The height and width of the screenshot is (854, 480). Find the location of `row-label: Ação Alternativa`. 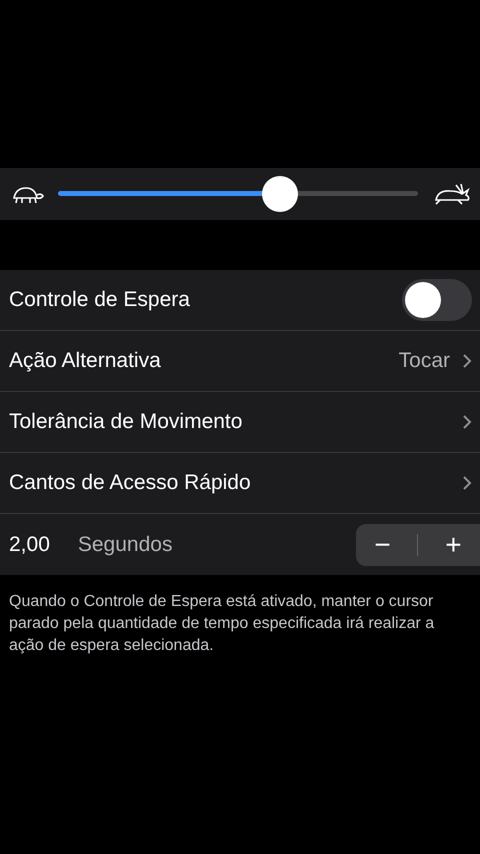

row-label: Ação Alternativa is located at coordinates (85, 361).